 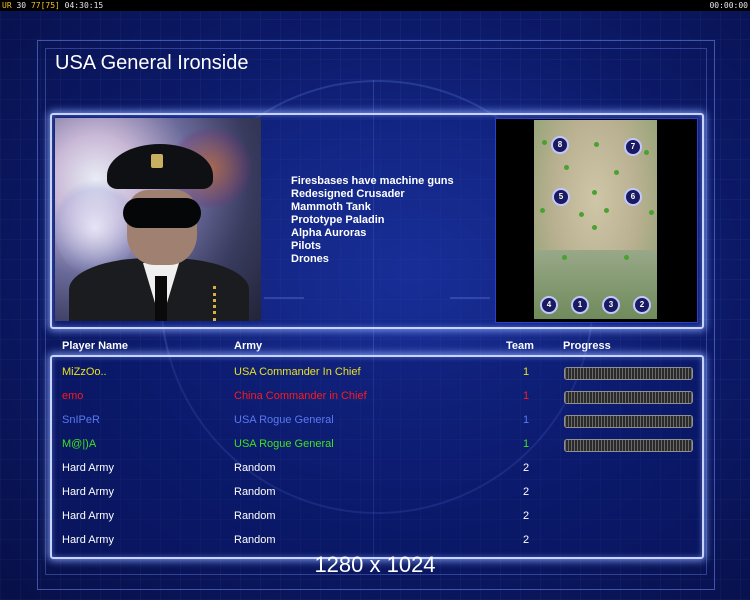 I want to click on feature-item: Firesbases have machine guns, so click(x=372, y=181).